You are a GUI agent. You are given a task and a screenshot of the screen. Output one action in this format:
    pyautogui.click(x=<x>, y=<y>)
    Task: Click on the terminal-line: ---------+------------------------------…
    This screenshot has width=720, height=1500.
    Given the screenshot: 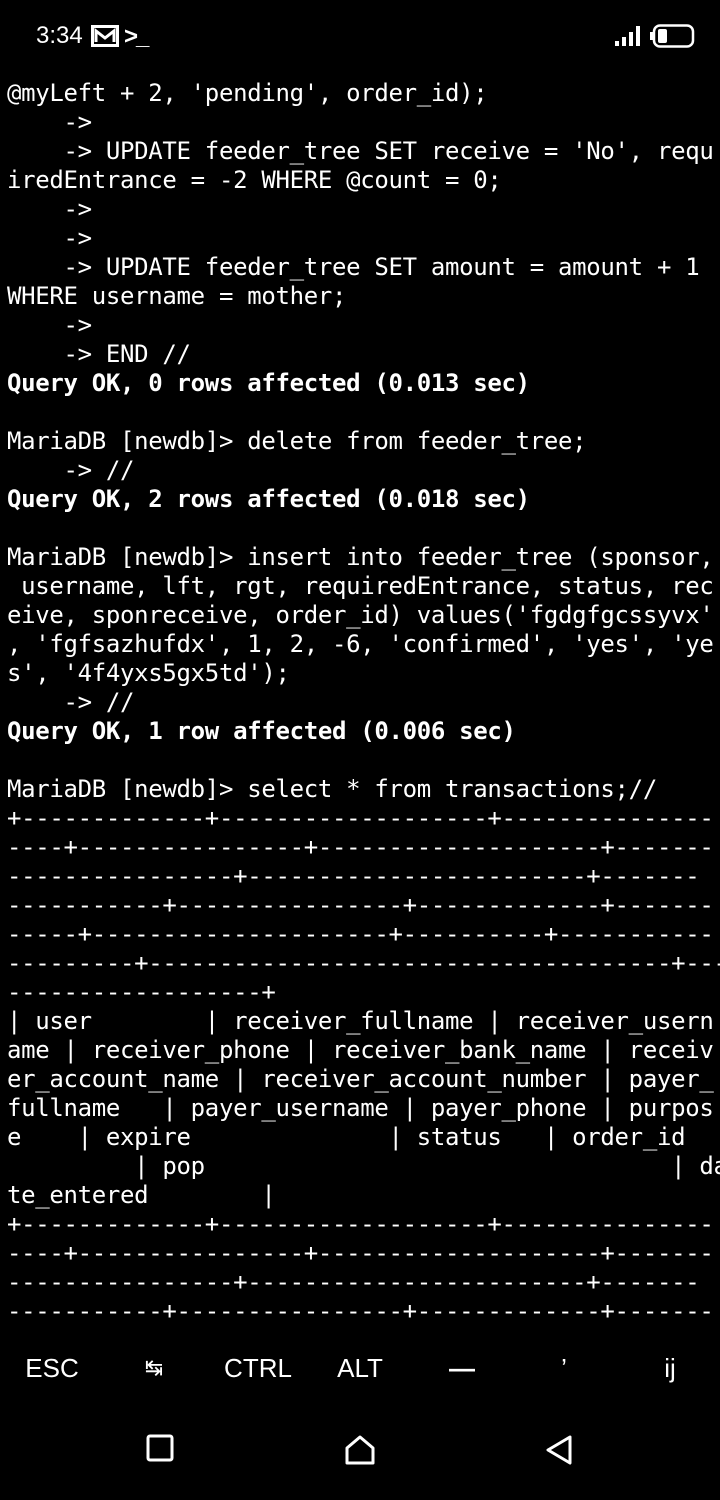 What is the action you would take?
    pyautogui.click(x=363, y=963)
    